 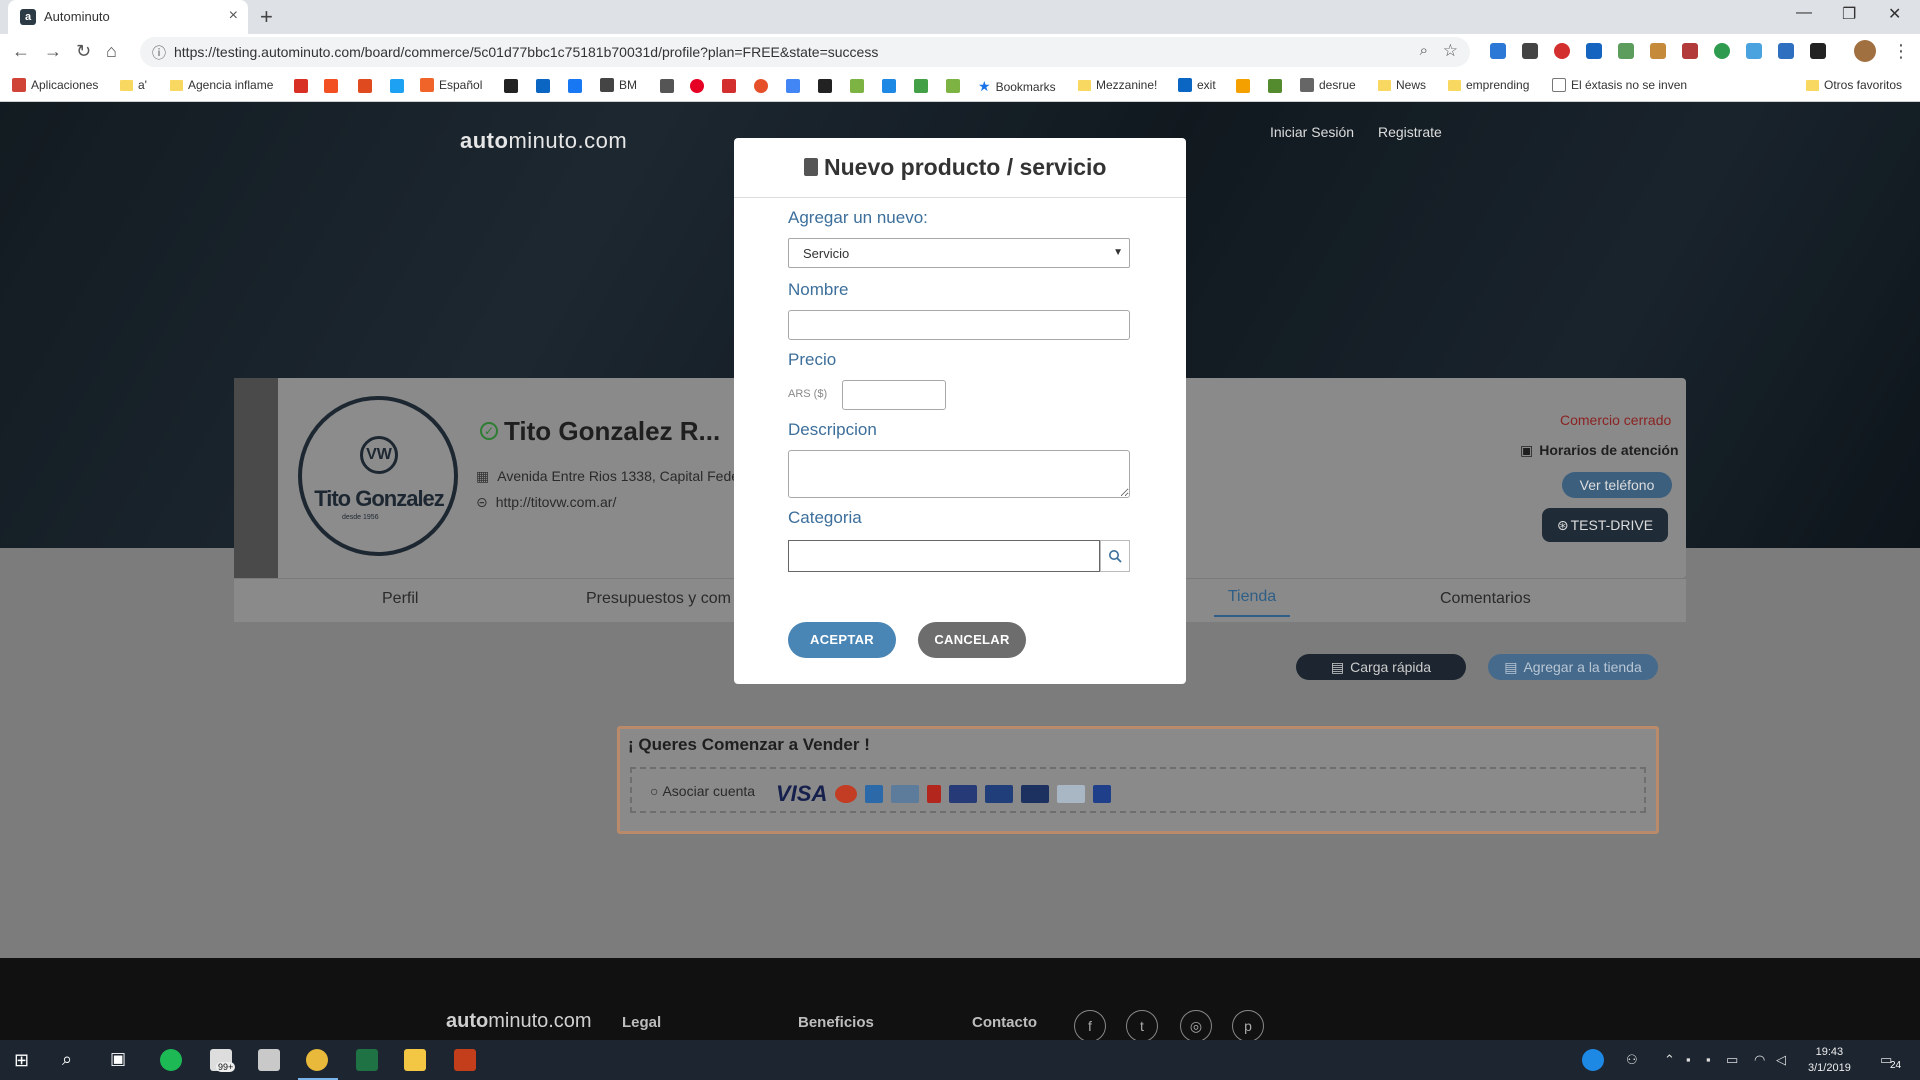 What do you see at coordinates (367, 1060) in the screenshot?
I see `excel-icon` at bounding box center [367, 1060].